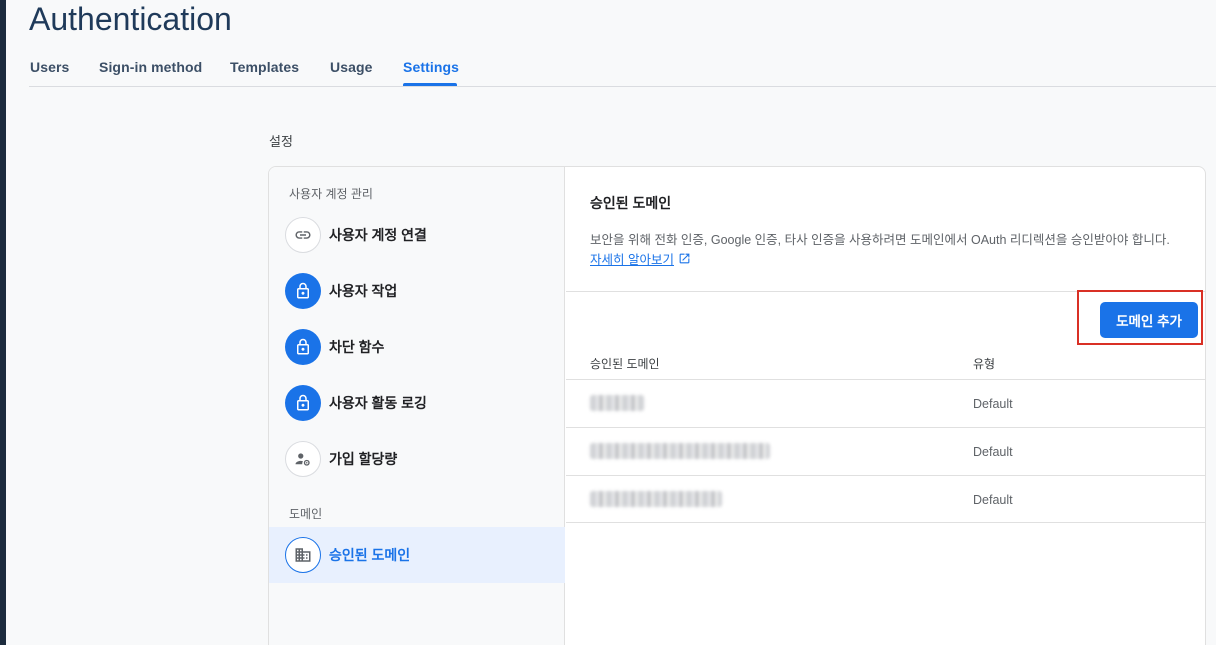  Describe the element at coordinates (430, 84) in the screenshot. I see `active-tab-indicator` at that location.